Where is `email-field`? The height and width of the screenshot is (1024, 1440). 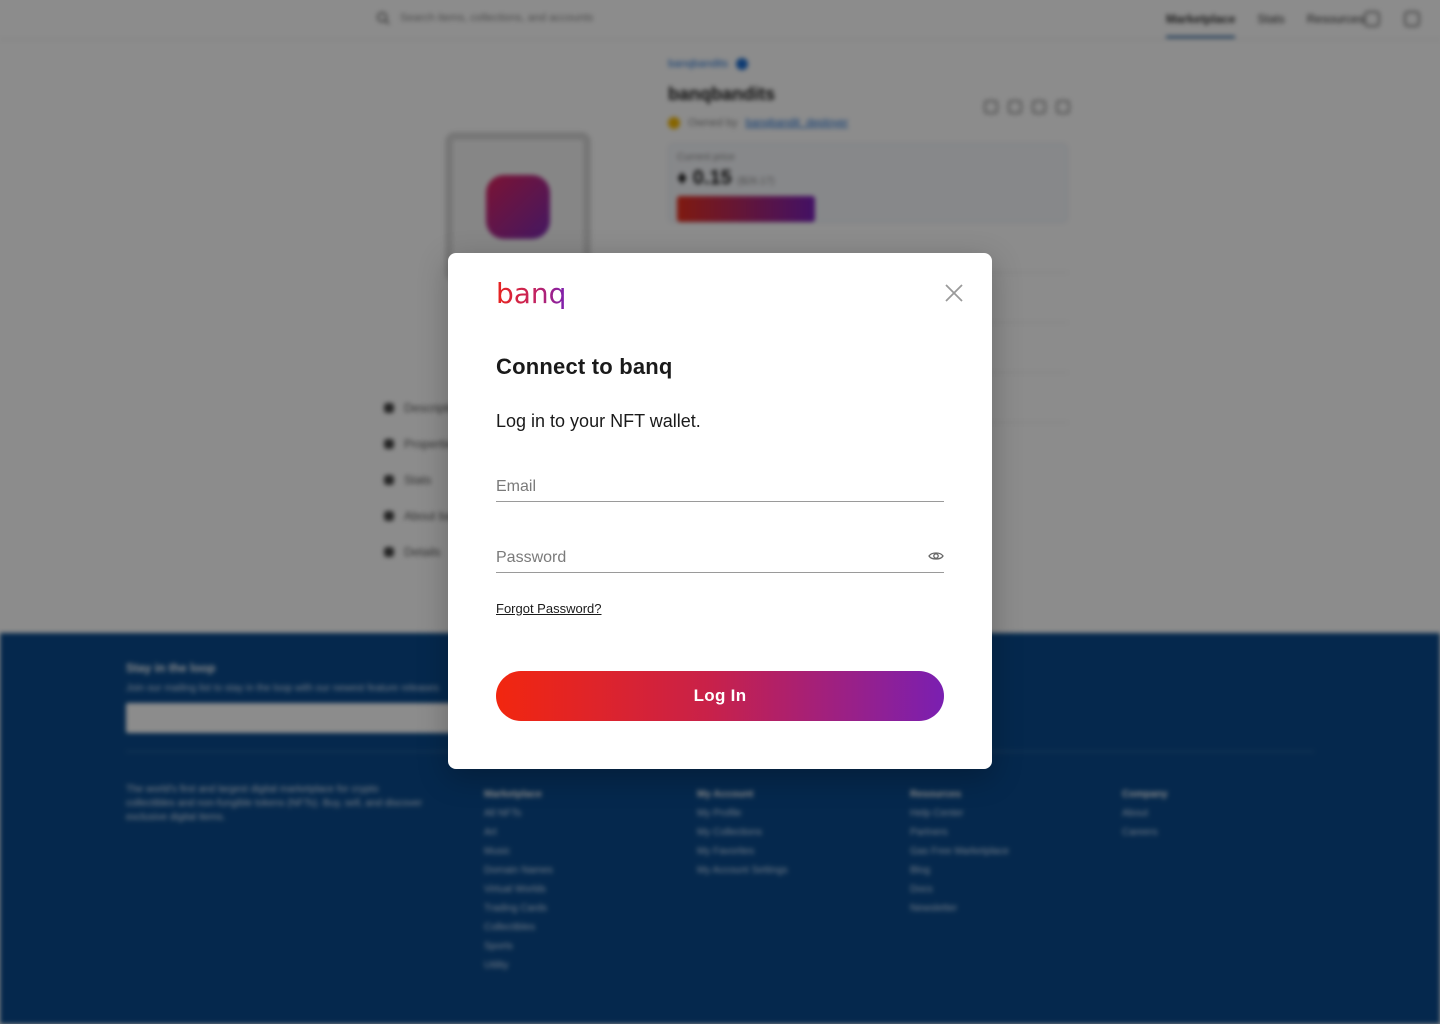 email-field is located at coordinates (720, 482).